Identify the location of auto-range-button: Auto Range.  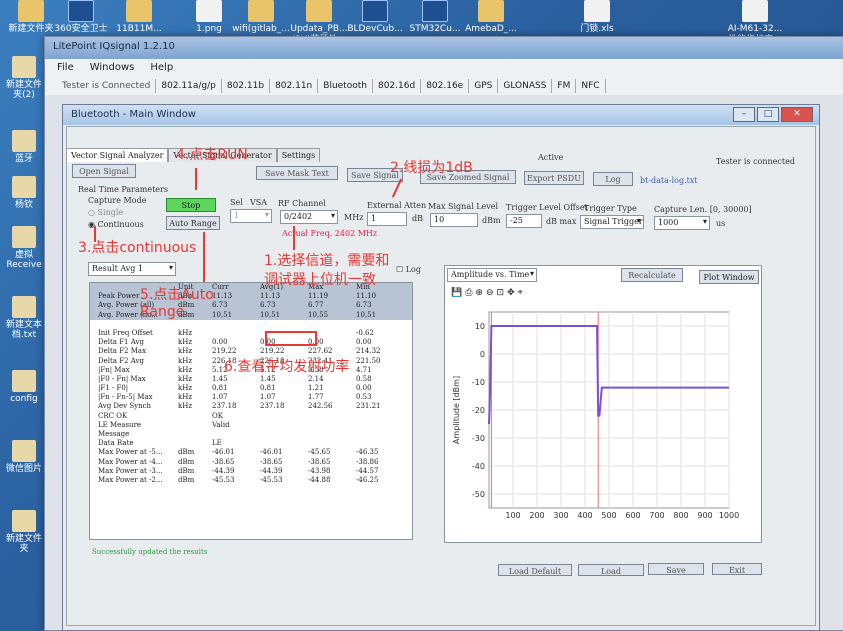
(193, 223).